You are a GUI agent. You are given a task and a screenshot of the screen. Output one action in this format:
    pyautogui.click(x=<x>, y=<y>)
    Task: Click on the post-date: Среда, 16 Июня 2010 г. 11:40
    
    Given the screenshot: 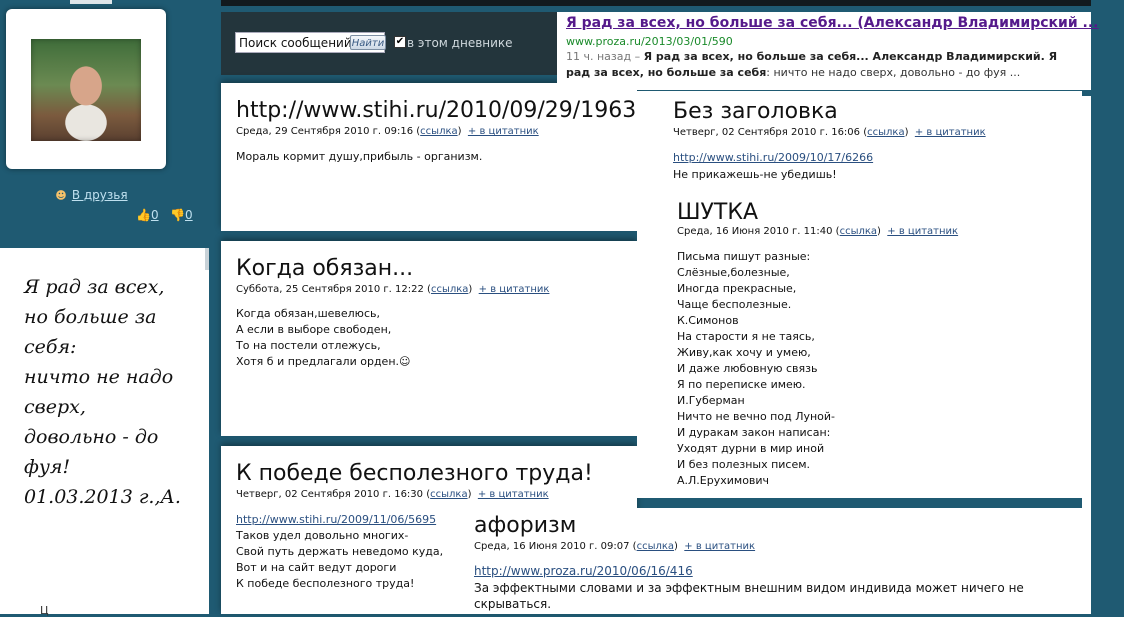 What is the action you would take?
    pyautogui.click(x=755, y=231)
    